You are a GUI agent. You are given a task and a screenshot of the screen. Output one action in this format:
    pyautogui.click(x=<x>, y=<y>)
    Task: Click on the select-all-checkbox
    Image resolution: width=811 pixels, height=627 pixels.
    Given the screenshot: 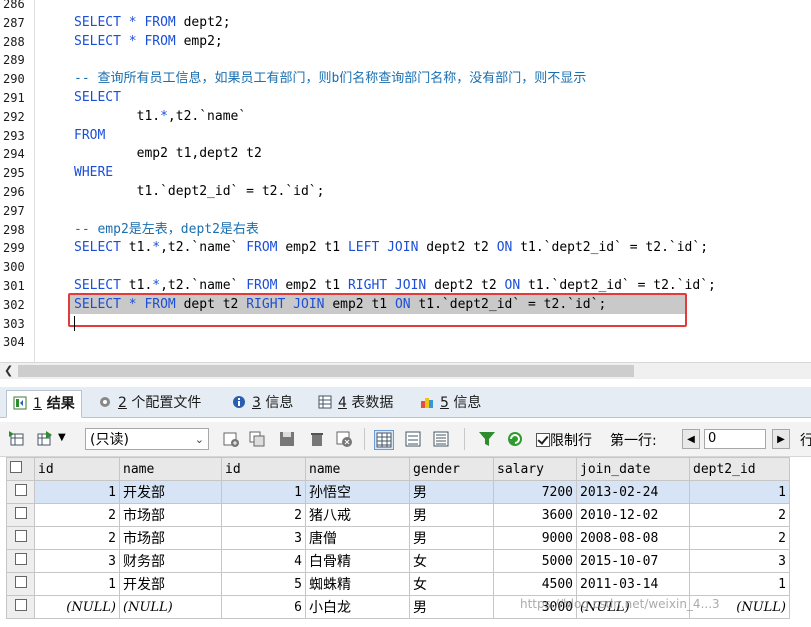 What is the action you would take?
    pyautogui.click(x=20, y=469)
    